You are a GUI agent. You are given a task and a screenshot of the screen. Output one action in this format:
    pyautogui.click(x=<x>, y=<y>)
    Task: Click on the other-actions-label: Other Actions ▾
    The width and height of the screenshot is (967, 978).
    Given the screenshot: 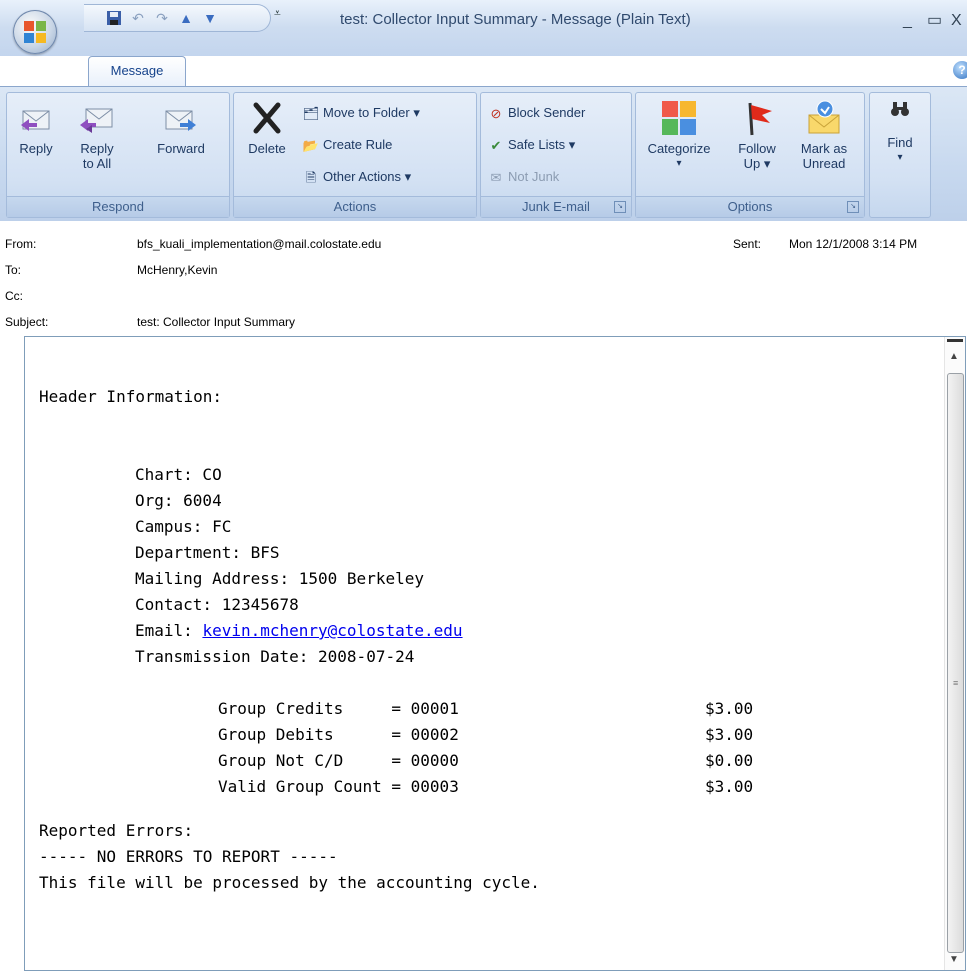 What is the action you would take?
    pyautogui.click(x=367, y=176)
    